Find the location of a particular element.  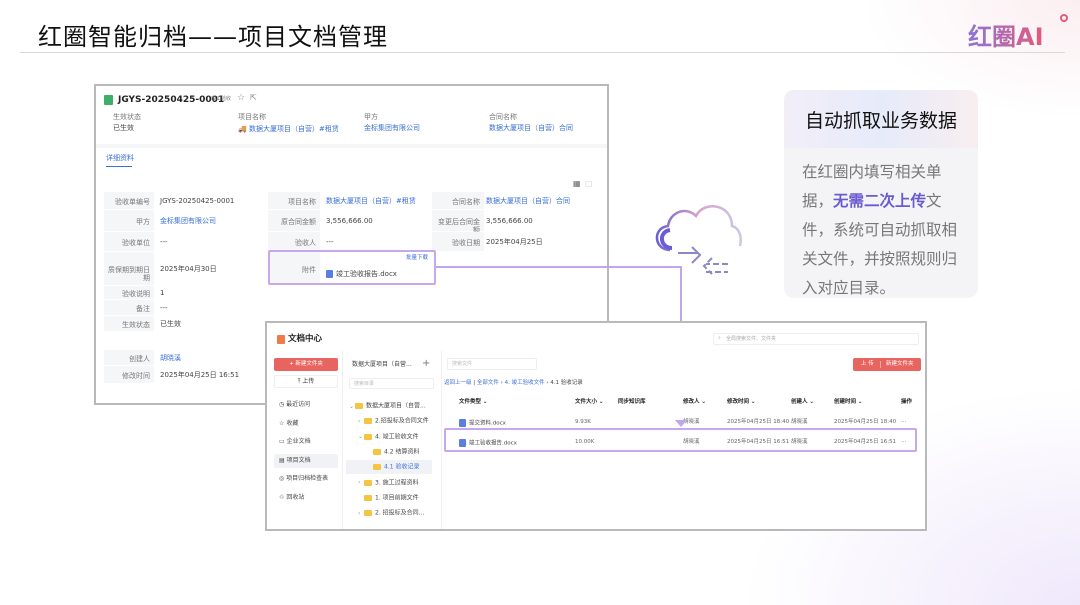

nav-item-0: ◷ 最近访问 is located at coordinates (294, 405).